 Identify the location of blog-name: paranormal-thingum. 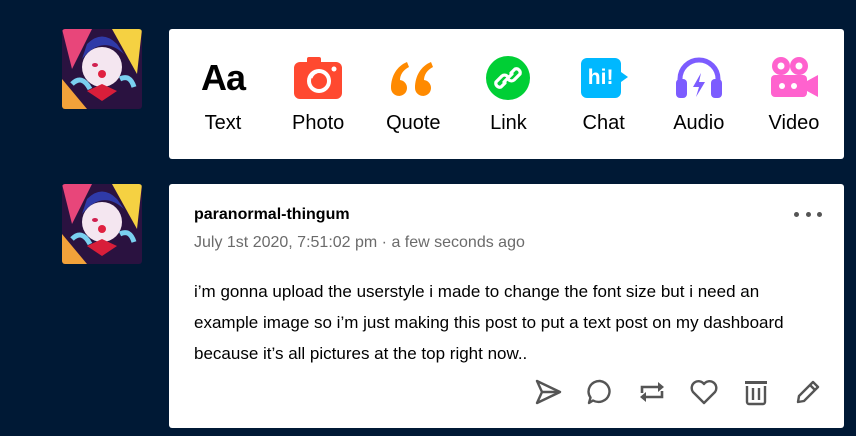
(359, 215).